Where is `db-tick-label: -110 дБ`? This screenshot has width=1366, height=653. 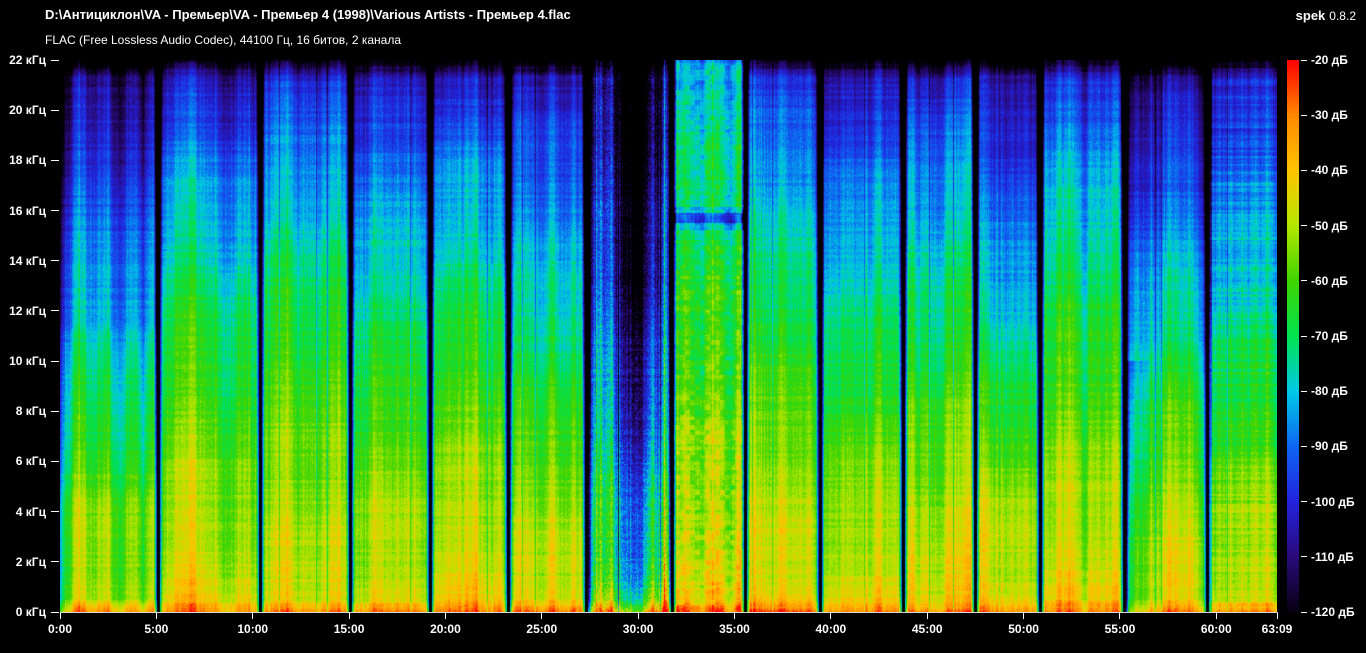 db-tick-label: -110 дБ is located at coordinates (1332, 556).